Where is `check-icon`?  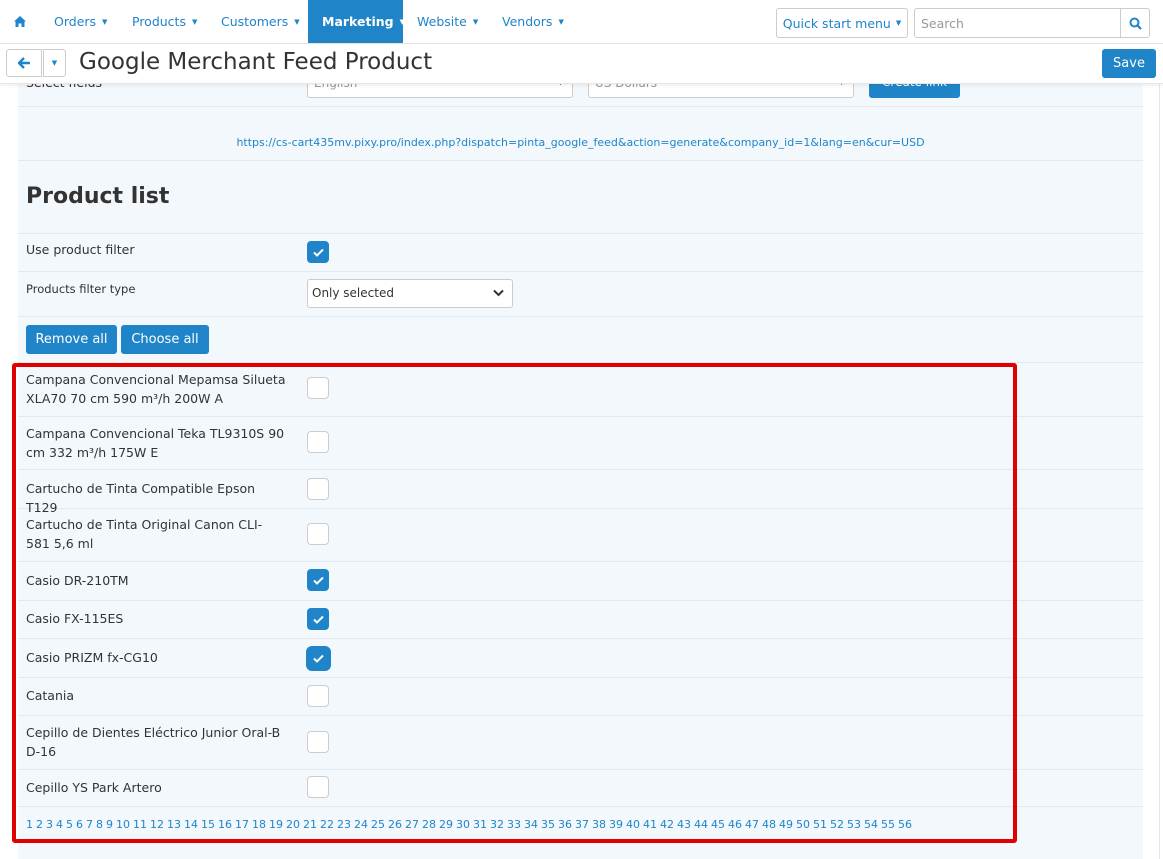 check-icon is located at coordinates (318, 252).